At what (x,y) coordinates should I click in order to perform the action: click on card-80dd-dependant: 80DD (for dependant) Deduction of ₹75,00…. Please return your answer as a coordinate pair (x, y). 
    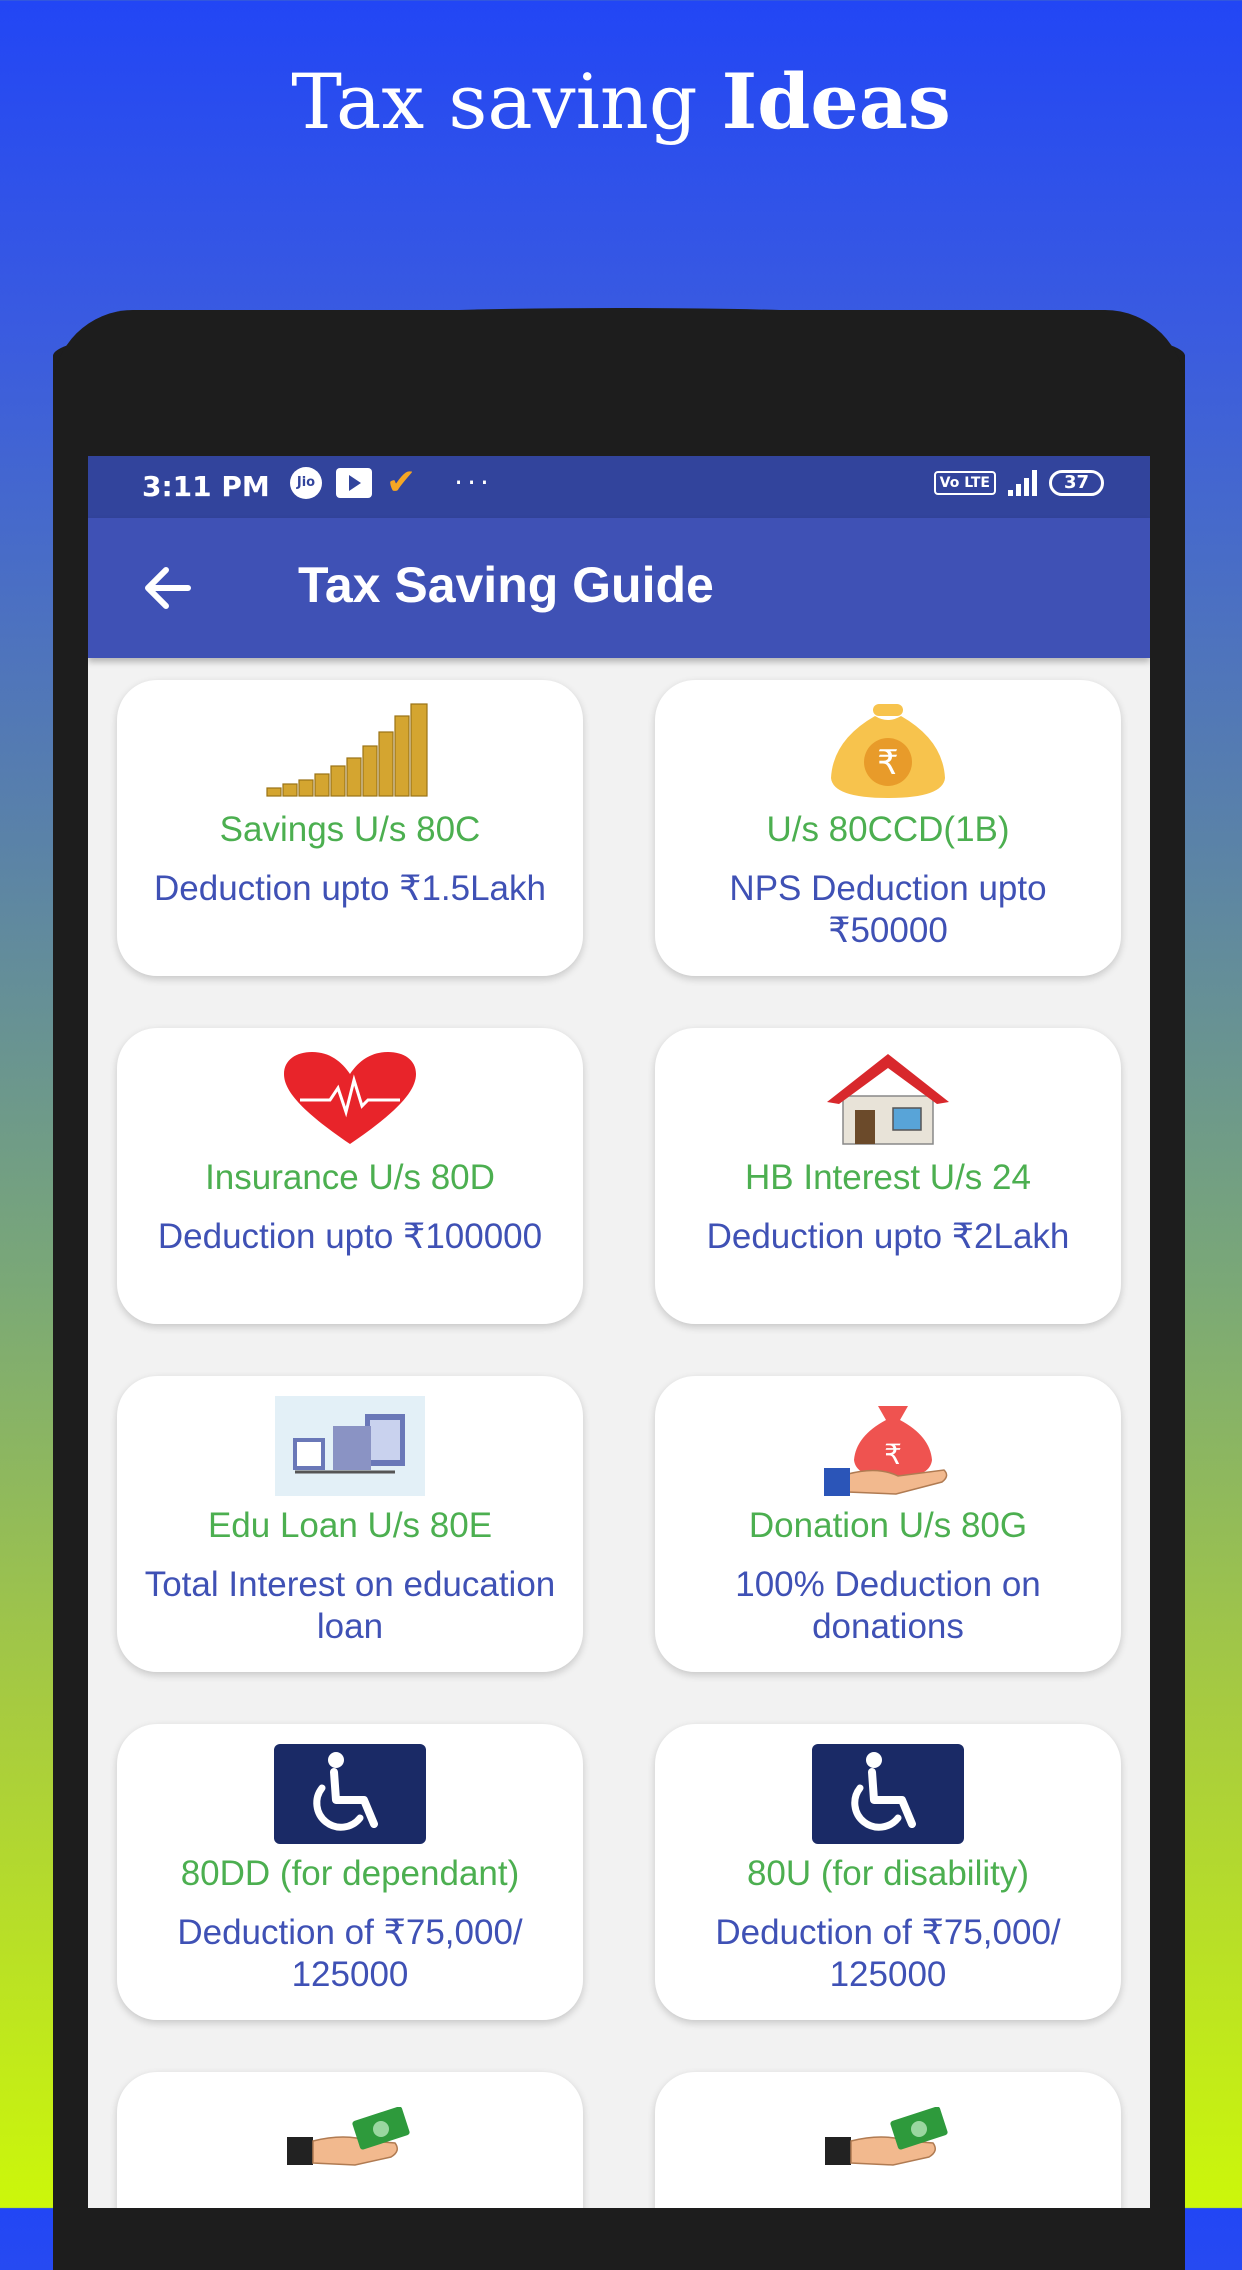
    Looking at the image, I should click on (350, 1872).